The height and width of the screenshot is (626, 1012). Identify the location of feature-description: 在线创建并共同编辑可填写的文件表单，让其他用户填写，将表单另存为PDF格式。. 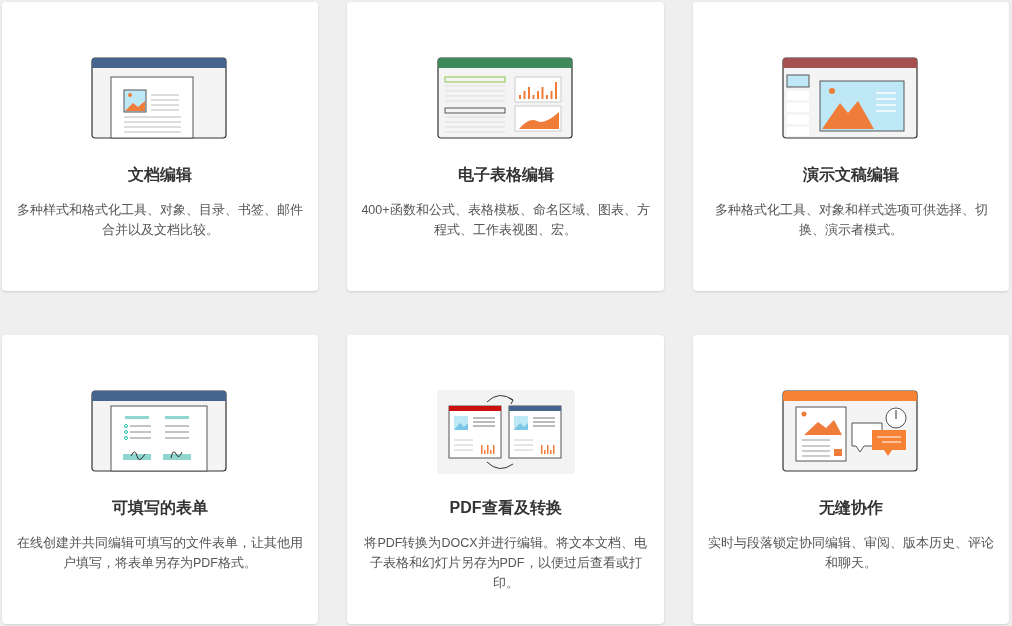
(160, 553).